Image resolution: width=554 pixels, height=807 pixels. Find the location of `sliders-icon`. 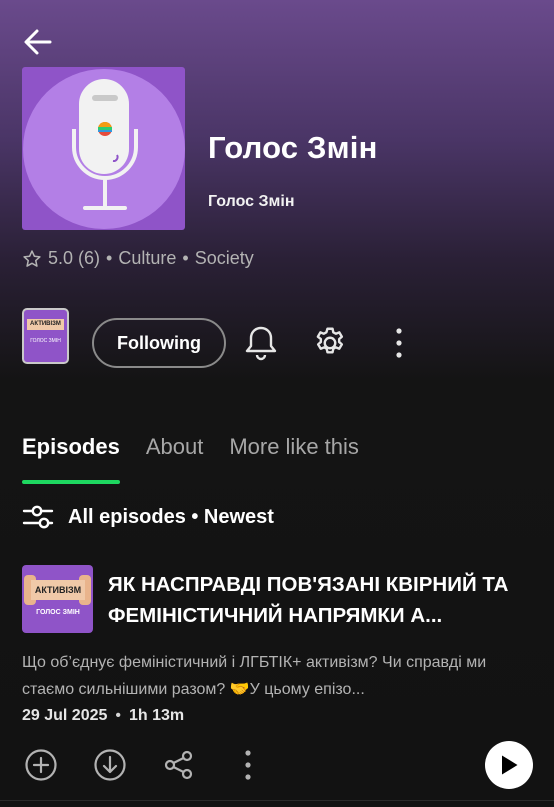

sliders-icon is located at coordinates (38, 517).